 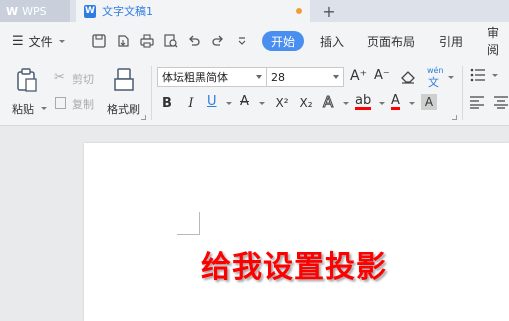 What do you see at coordinates (44, 108) in the screenshot?
I see `paste-dropdown-icon` at bounding box center [44, 108].